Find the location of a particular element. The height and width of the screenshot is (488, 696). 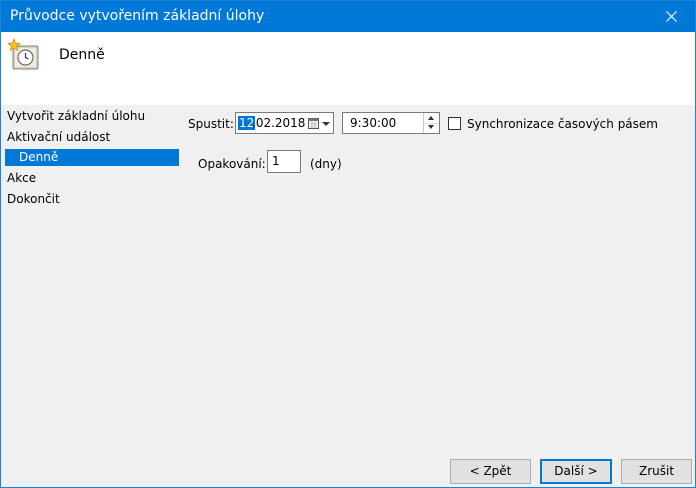

repeat-unit-label: (dny) is located at coordinates (326, 164).